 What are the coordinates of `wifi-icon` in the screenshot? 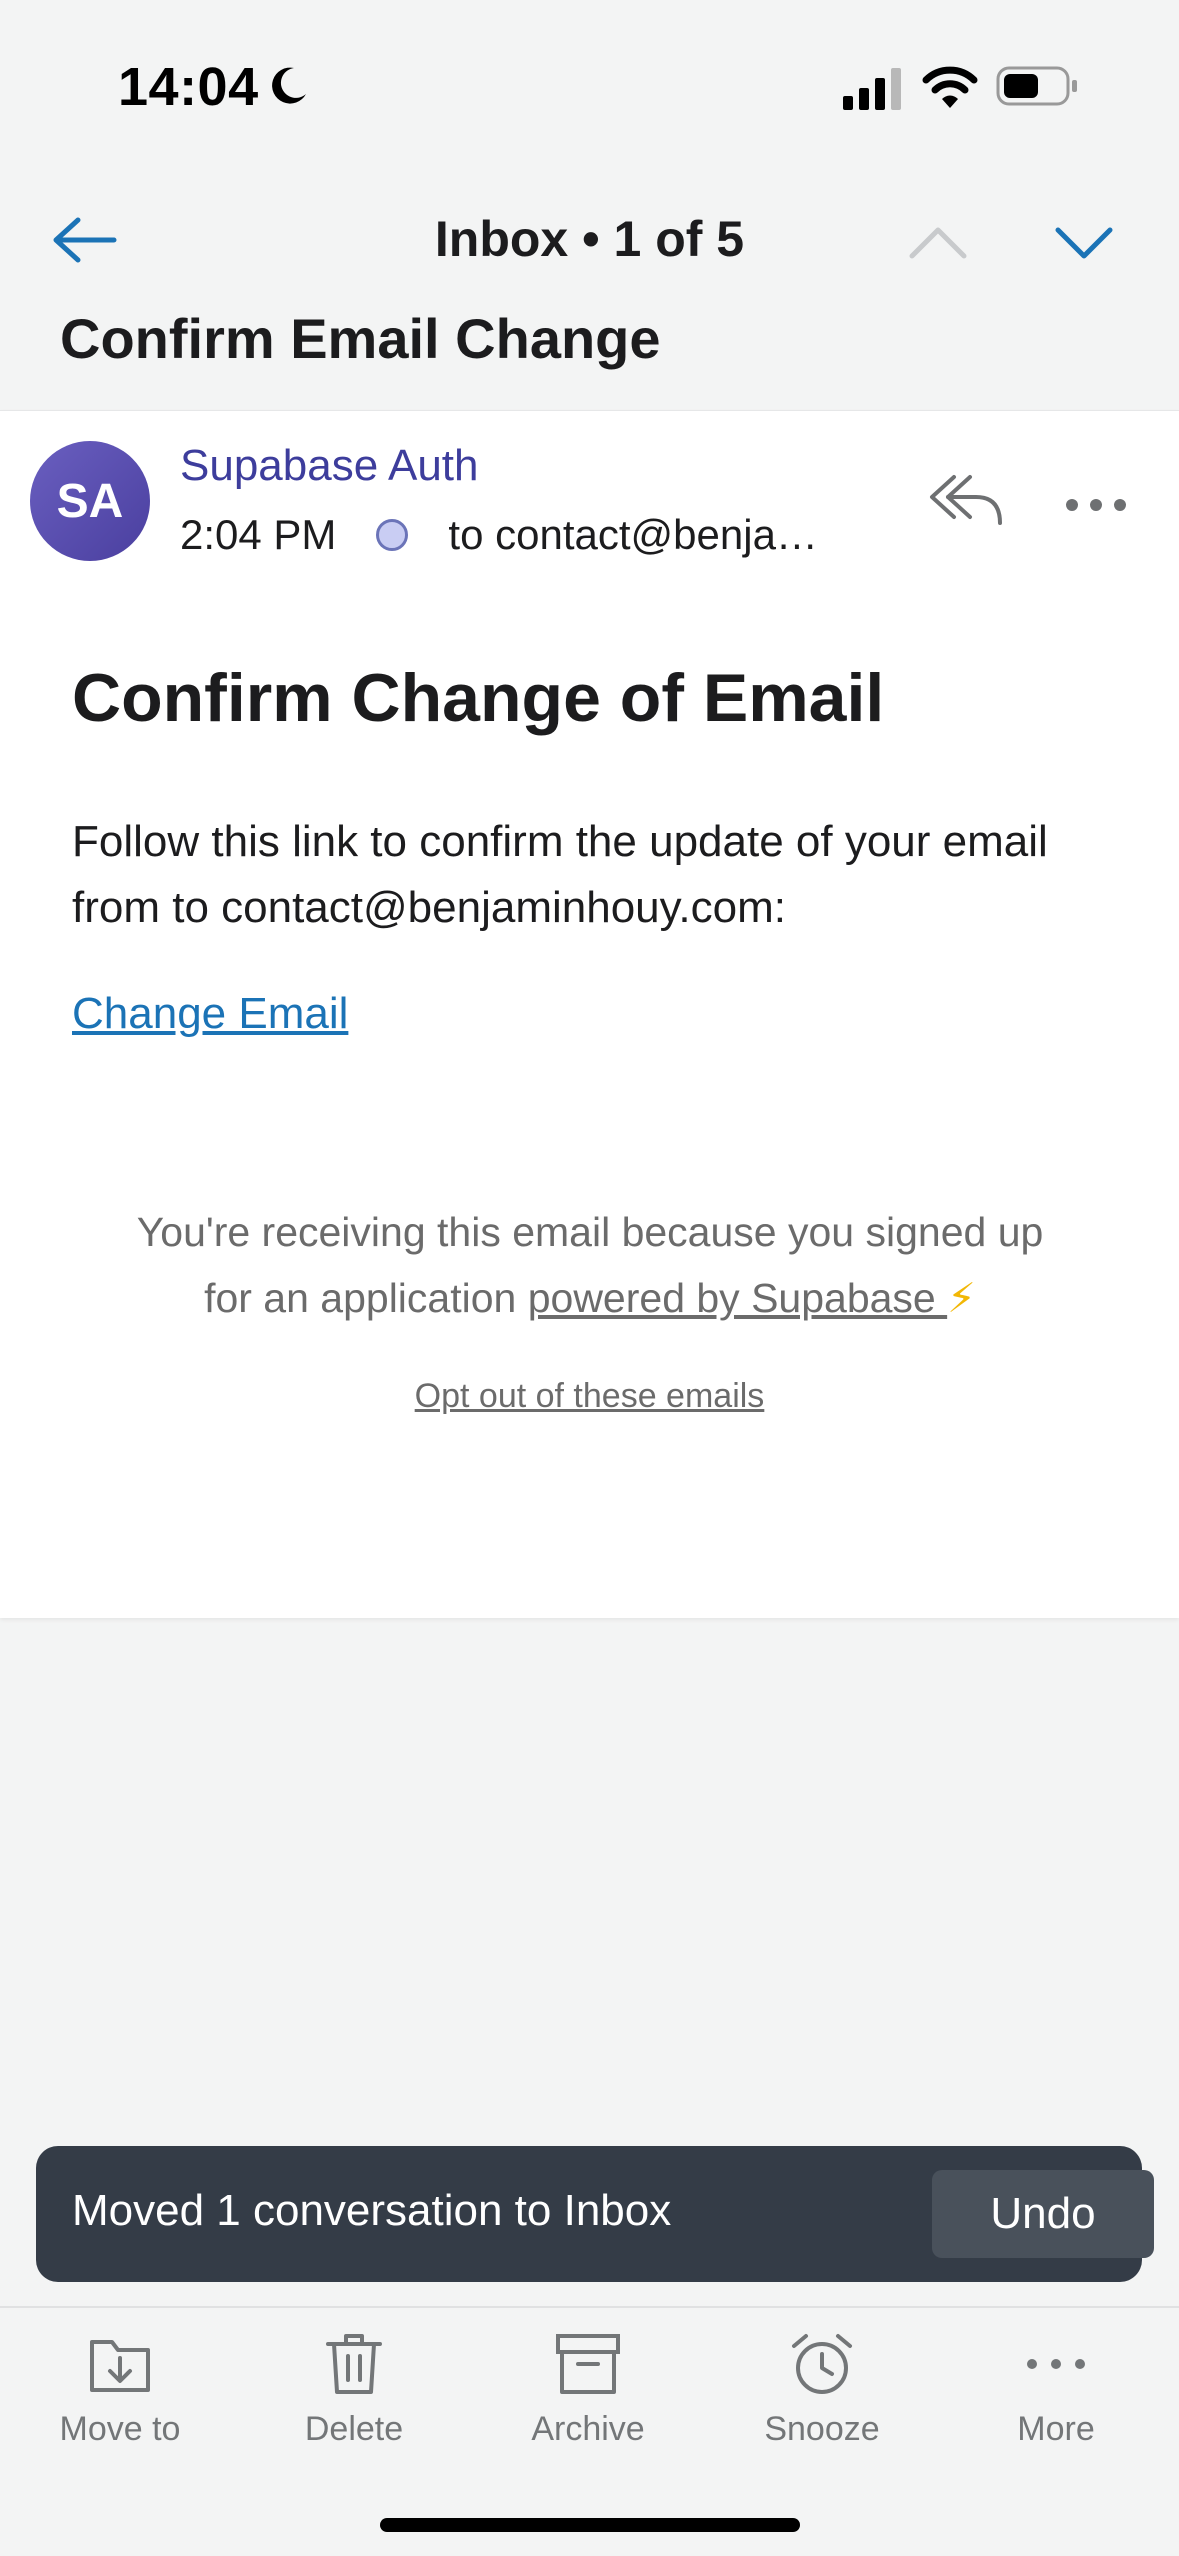 It's located at (950, 87).